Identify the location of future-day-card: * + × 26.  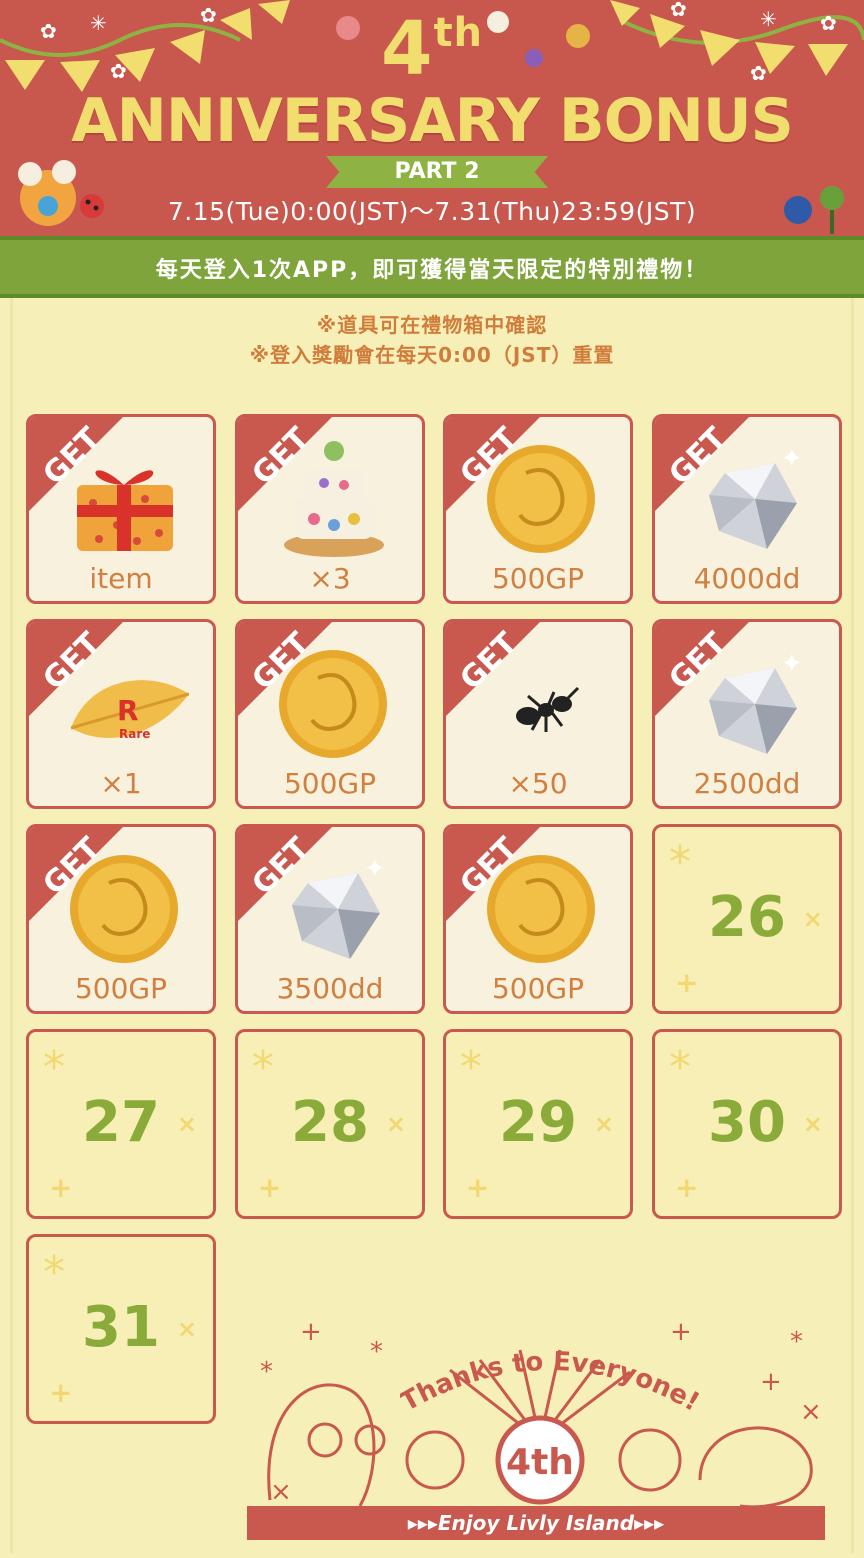
(747, 919).